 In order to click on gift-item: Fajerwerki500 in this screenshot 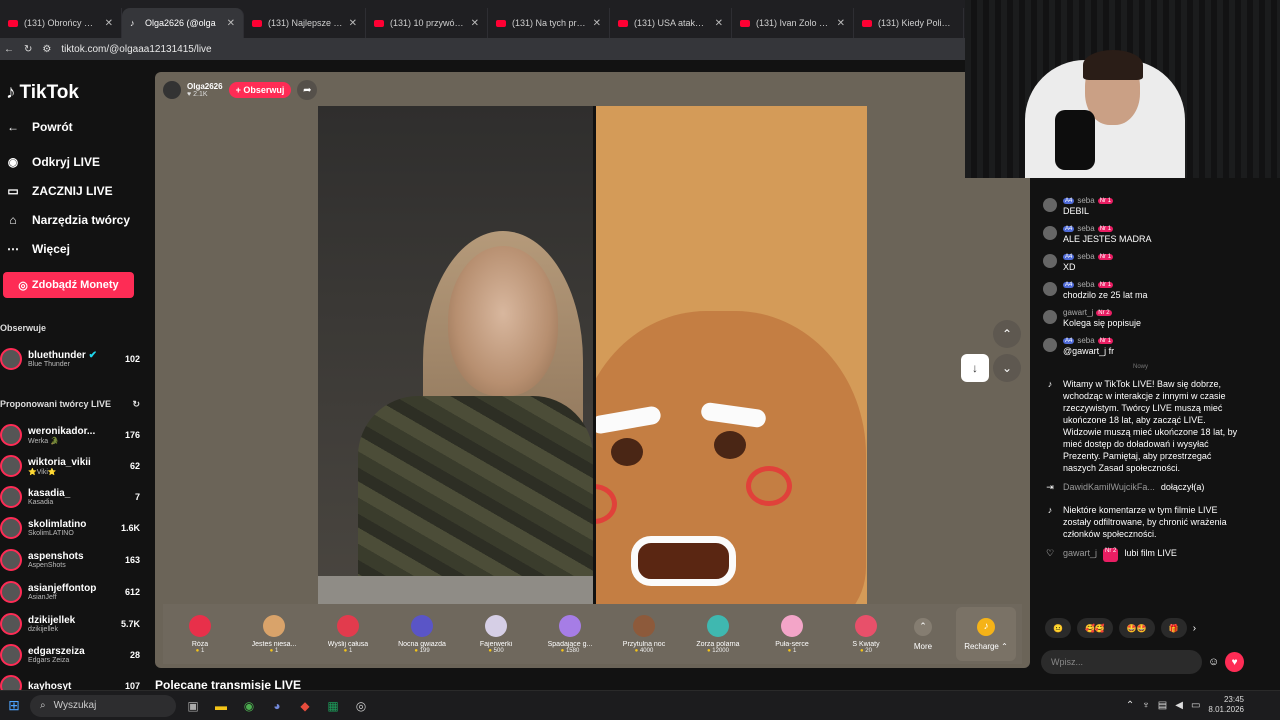, I will do `click(496, 634)`.